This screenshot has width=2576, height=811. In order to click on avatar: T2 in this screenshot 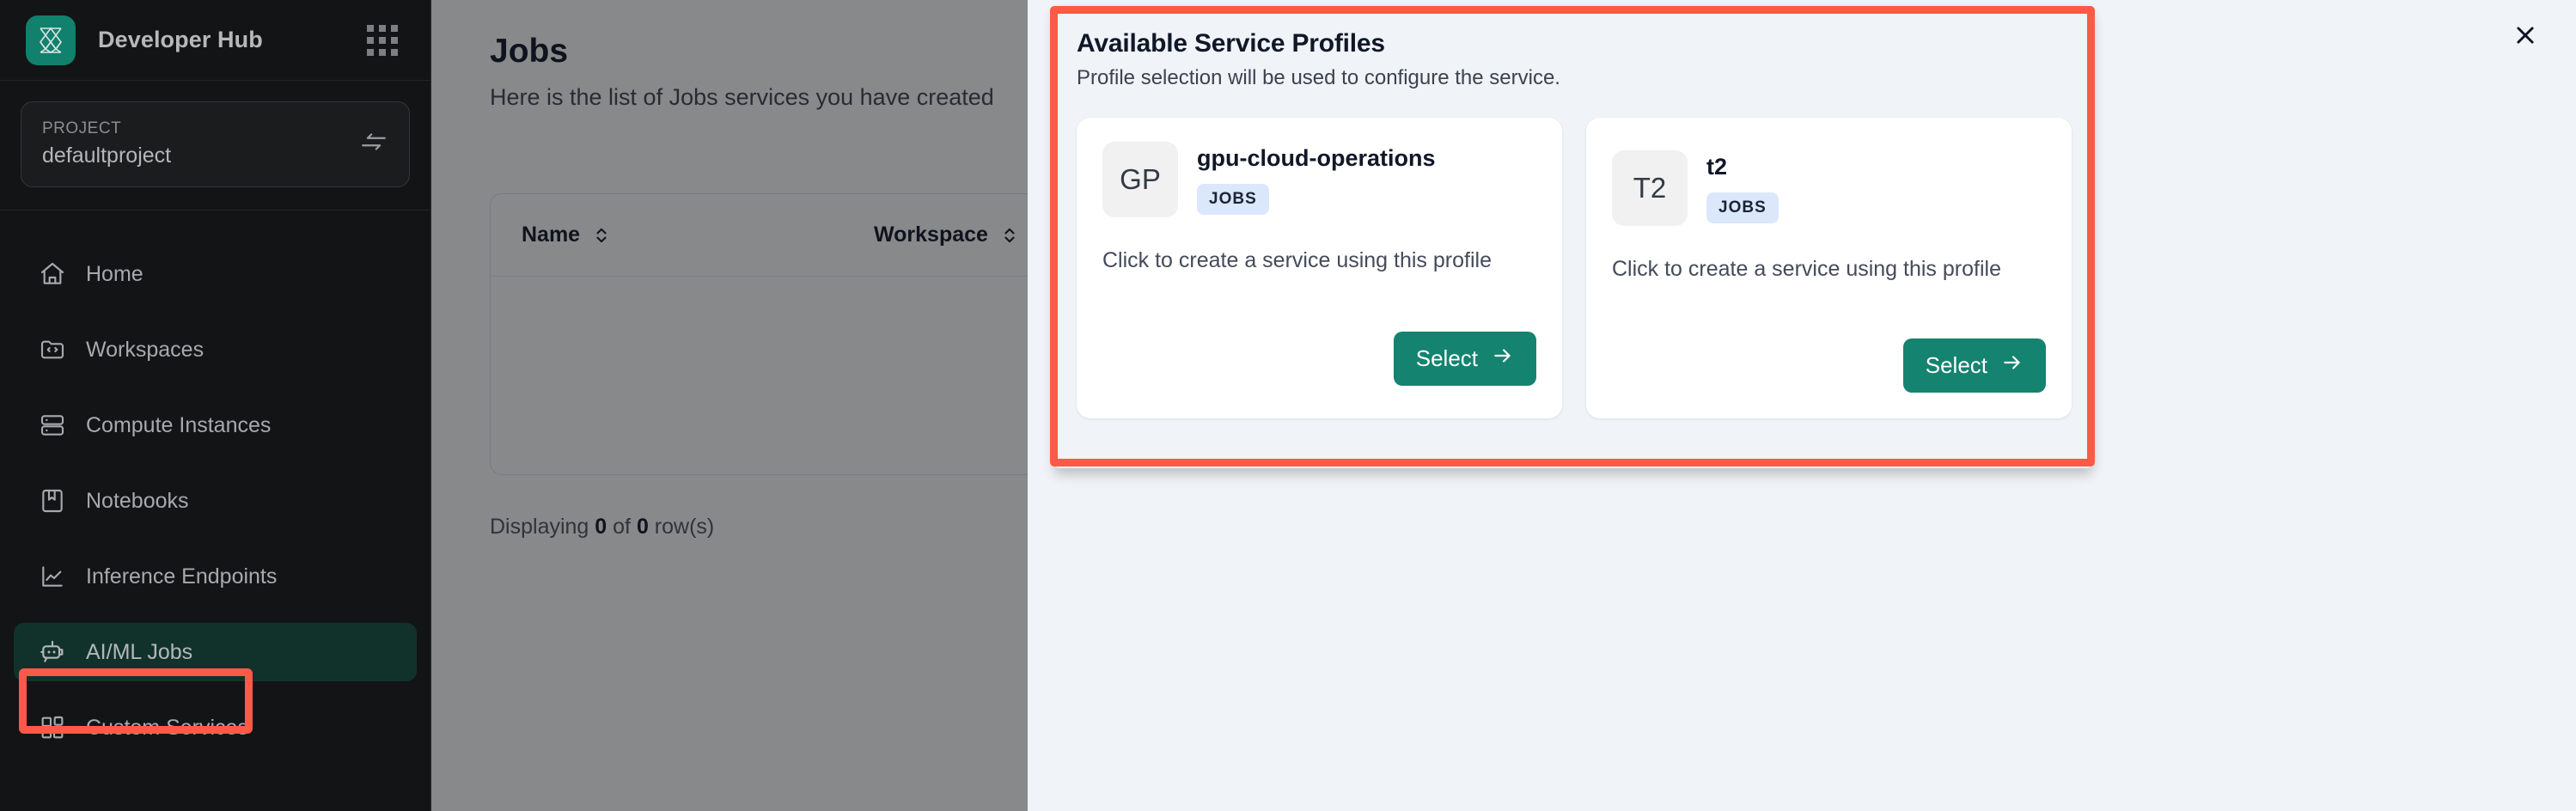, I will do `click(1650, 188)`.